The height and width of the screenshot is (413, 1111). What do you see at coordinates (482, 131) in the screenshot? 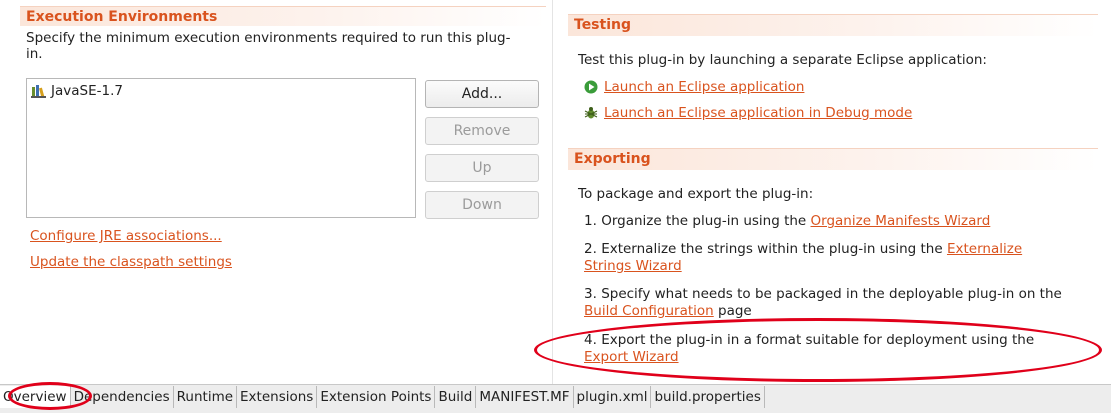
I see `remove-button: Remove` at bounding box center [482, 131].